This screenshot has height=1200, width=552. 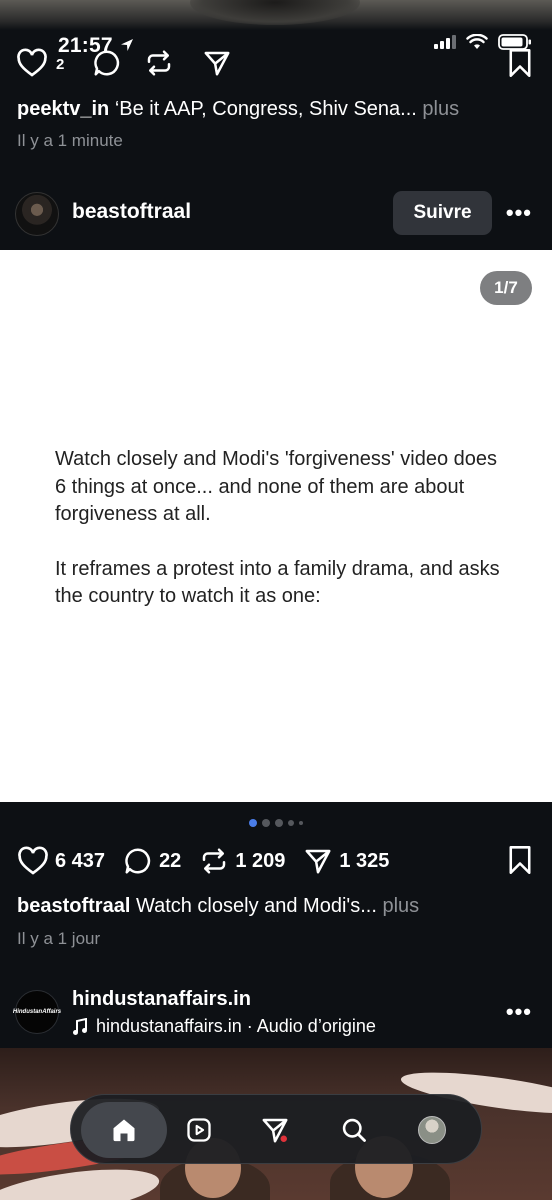 I want to click on search-icon, so click(x=354, y=1130).